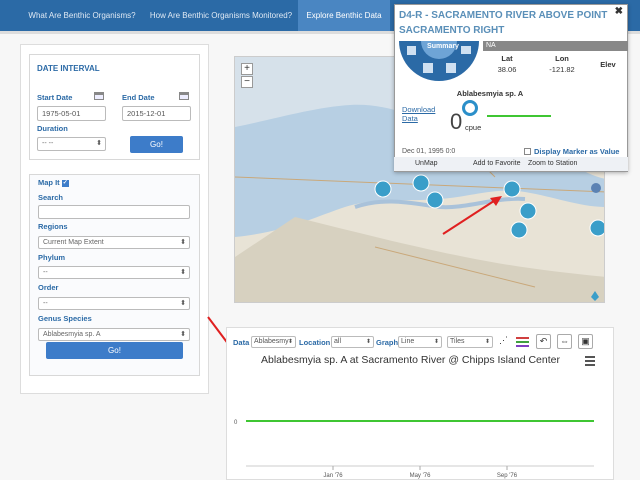  What do you see at coordinates (52, 128) in the screenshot?
I see `duration-label: Duration` at bounding box center [52, 128].